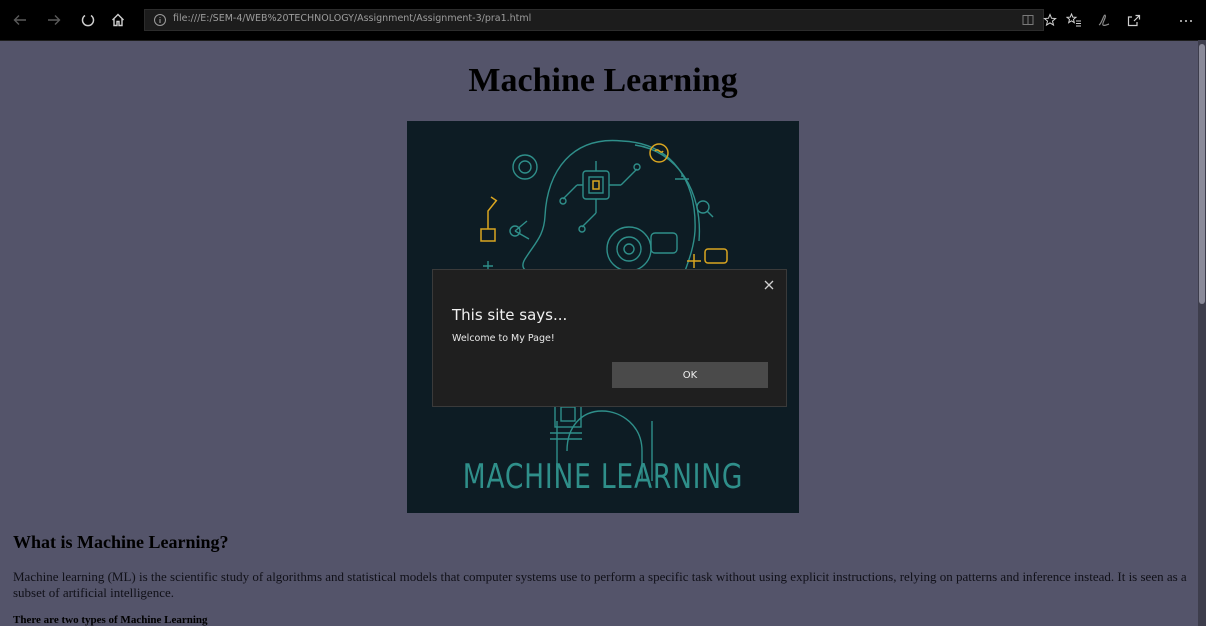 Image resolution: width=1206 pixels, height=626 pixels. What do you see at coordinates (110, 620) in the screenshot?
I see `types-line: There are two types of Machine Learning` at bounding box center [110, 620].